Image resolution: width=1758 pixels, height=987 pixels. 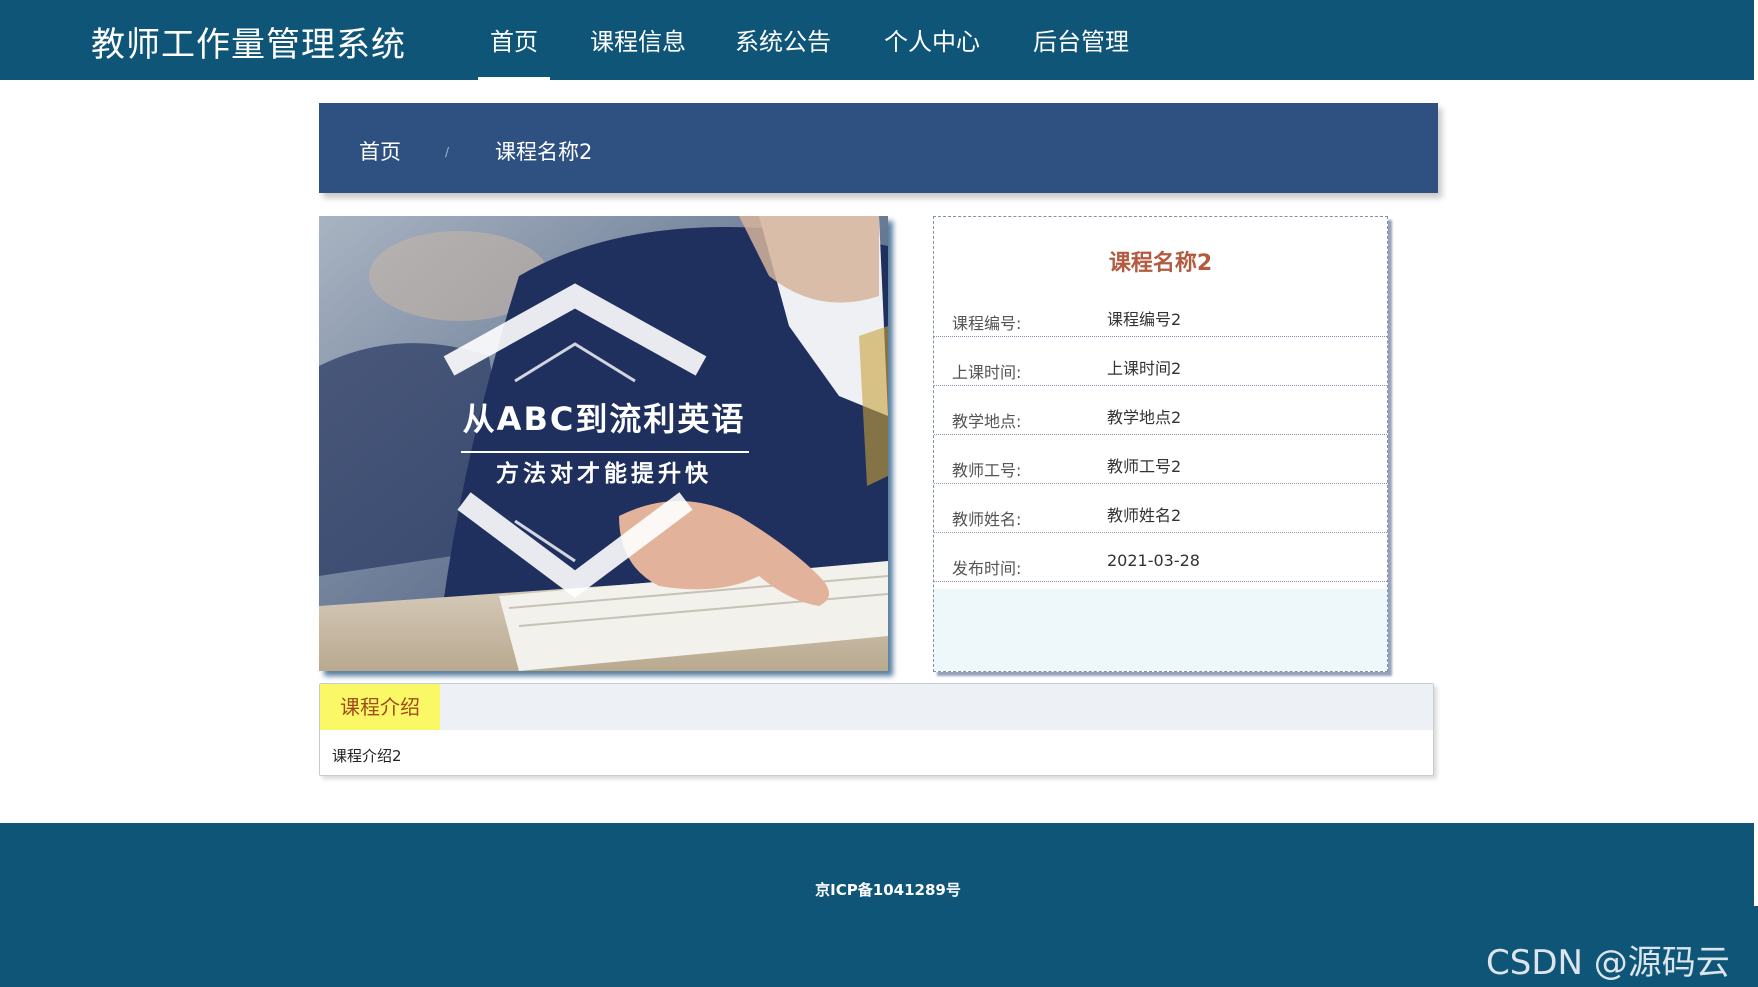 I want to click on info-value: 课程编号2, so click(x=1144, y=319).